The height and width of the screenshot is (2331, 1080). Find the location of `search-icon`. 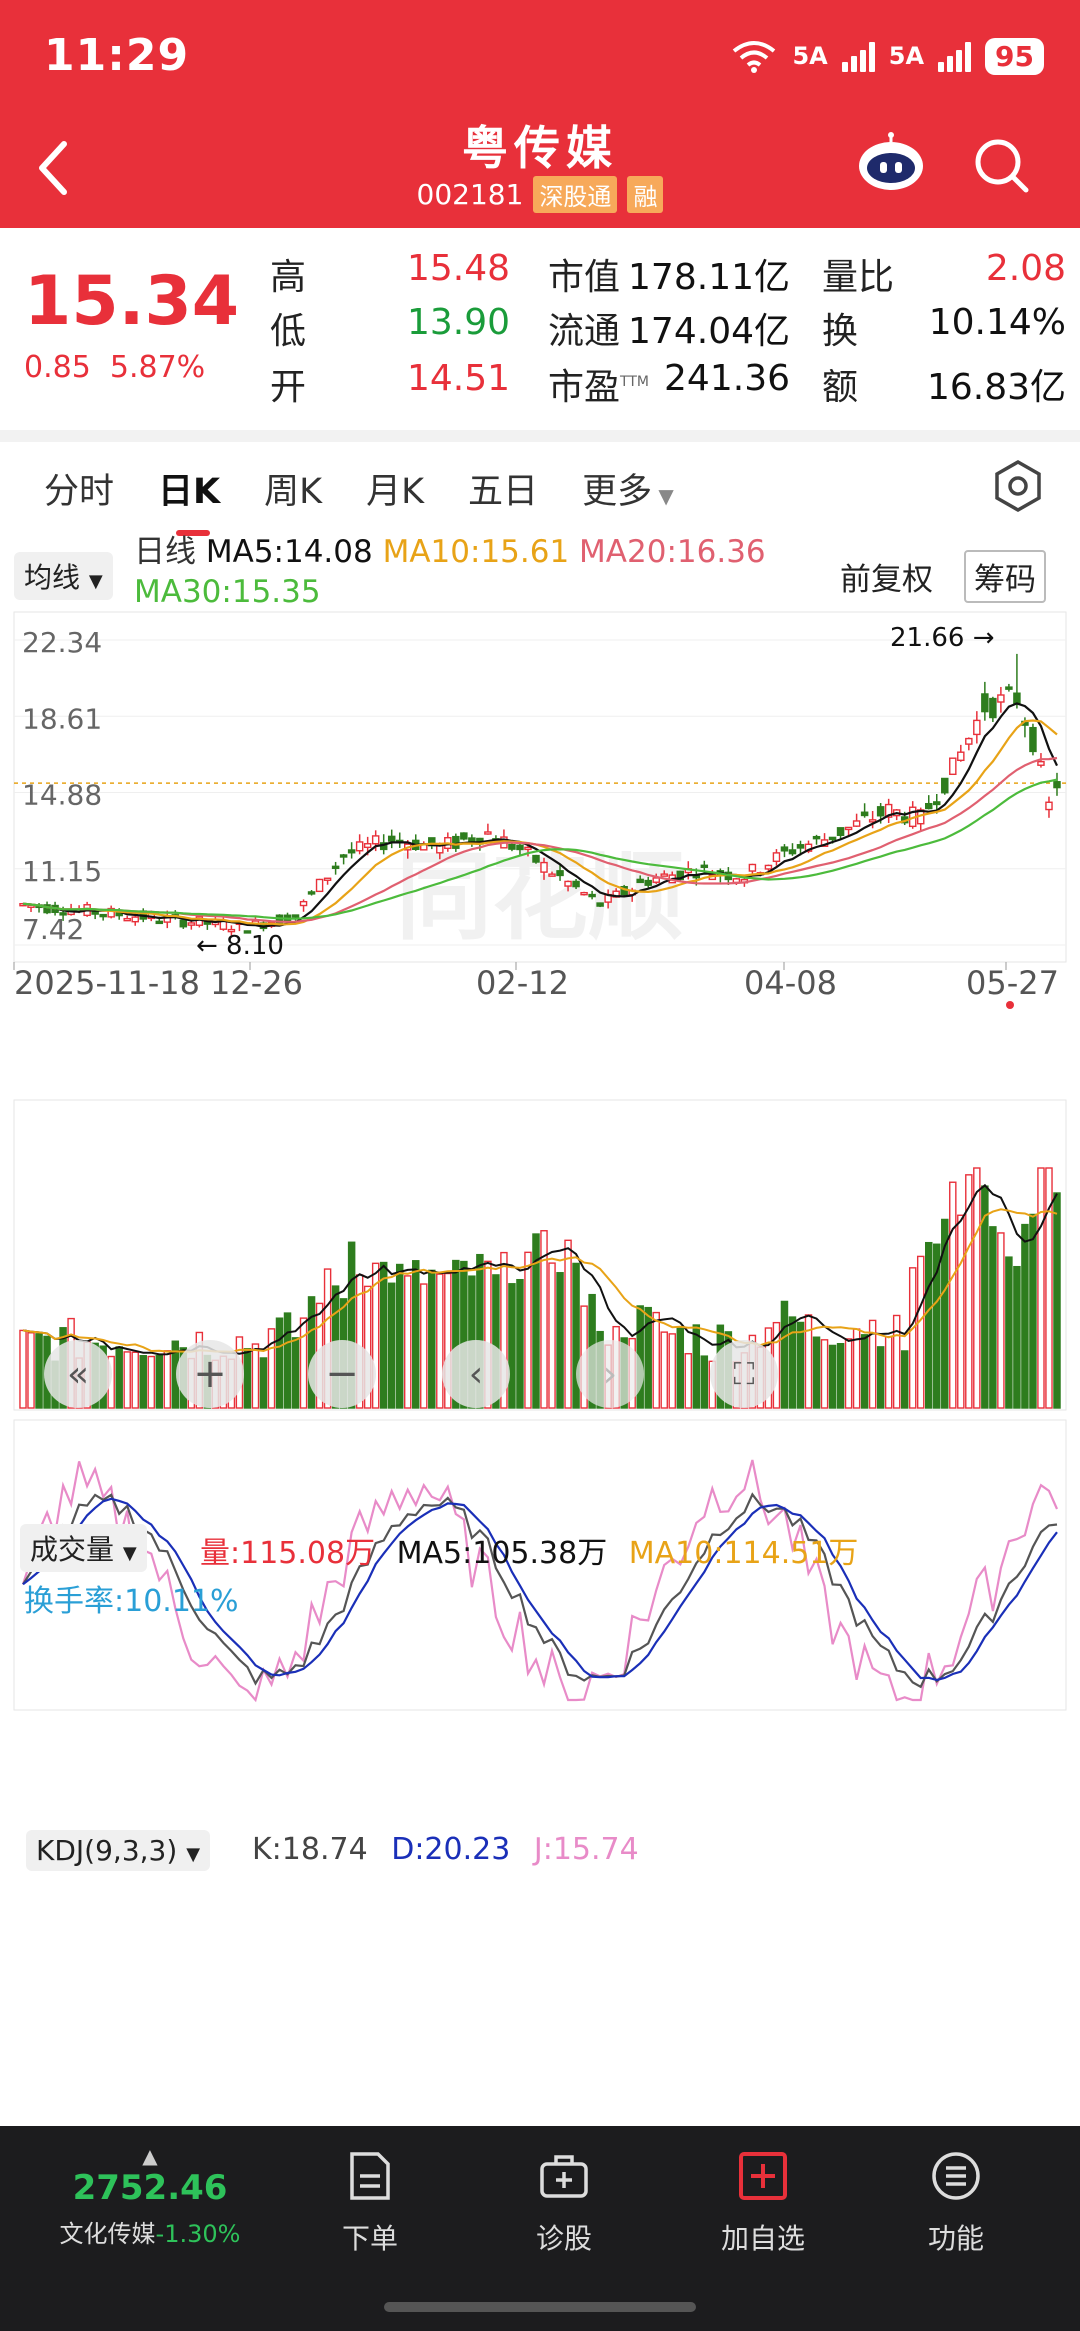

search-icon is located at coordinates (1002, 166).